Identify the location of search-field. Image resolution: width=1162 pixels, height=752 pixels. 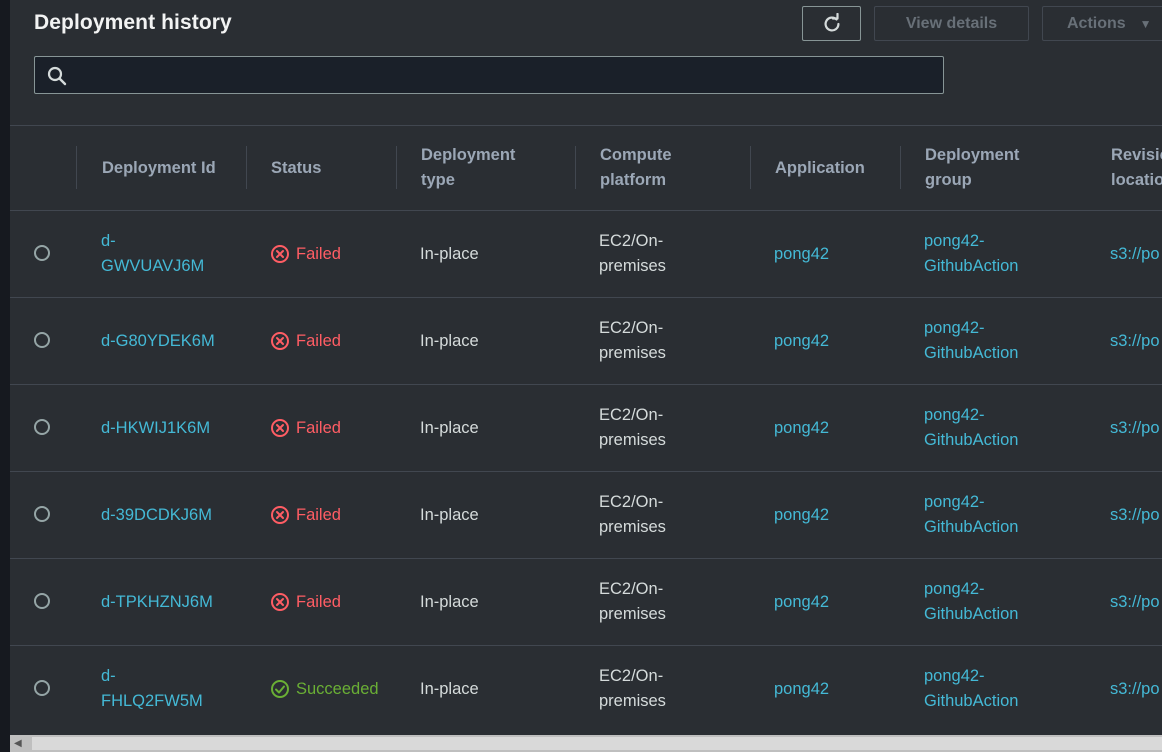
(489, 75).